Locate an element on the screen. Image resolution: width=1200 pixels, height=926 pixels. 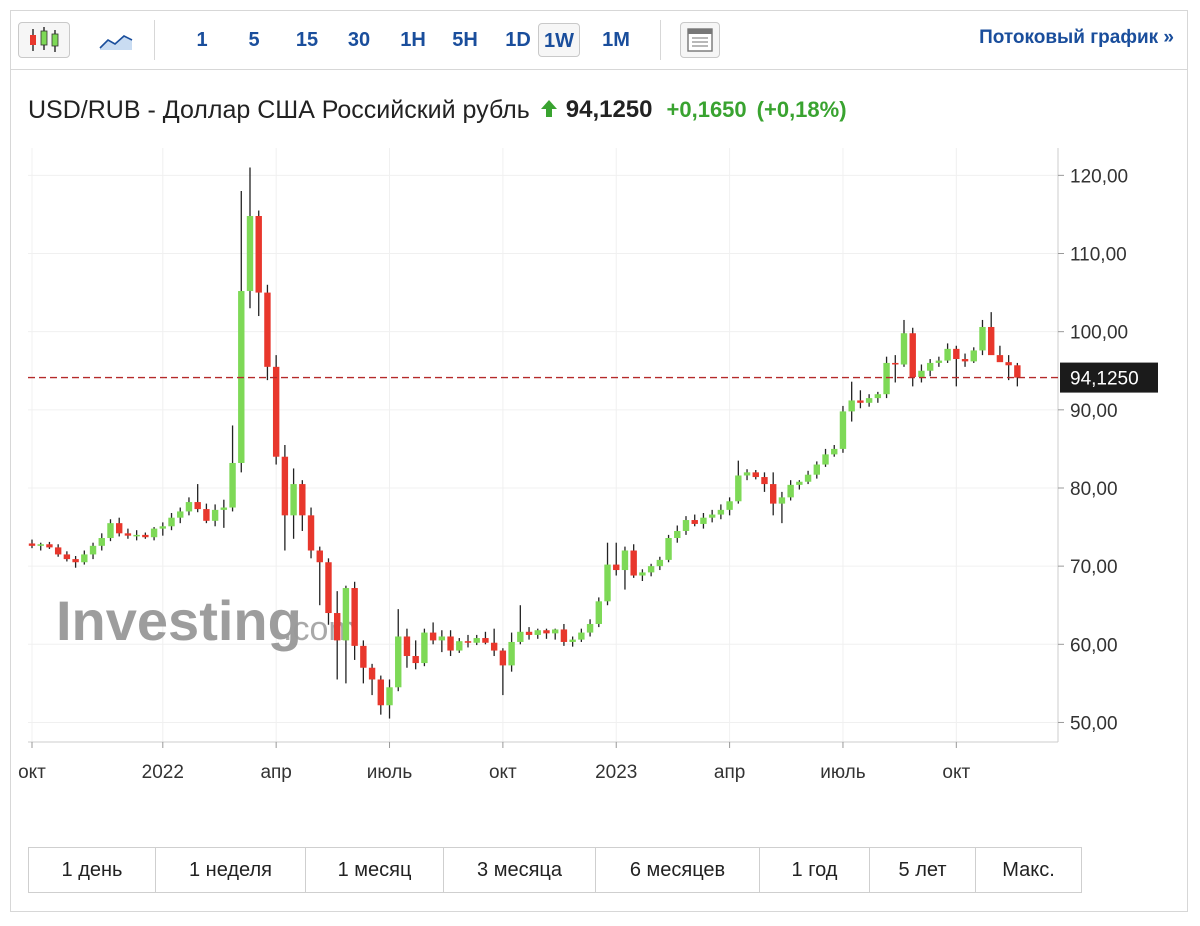
y-tick-label: 70,00 is located at coordinates (1094, 567).